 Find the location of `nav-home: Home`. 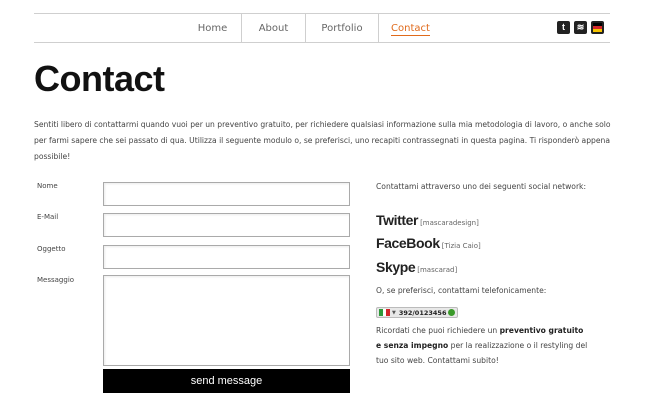

nav-home: Home is located at coordinates (213, 28).